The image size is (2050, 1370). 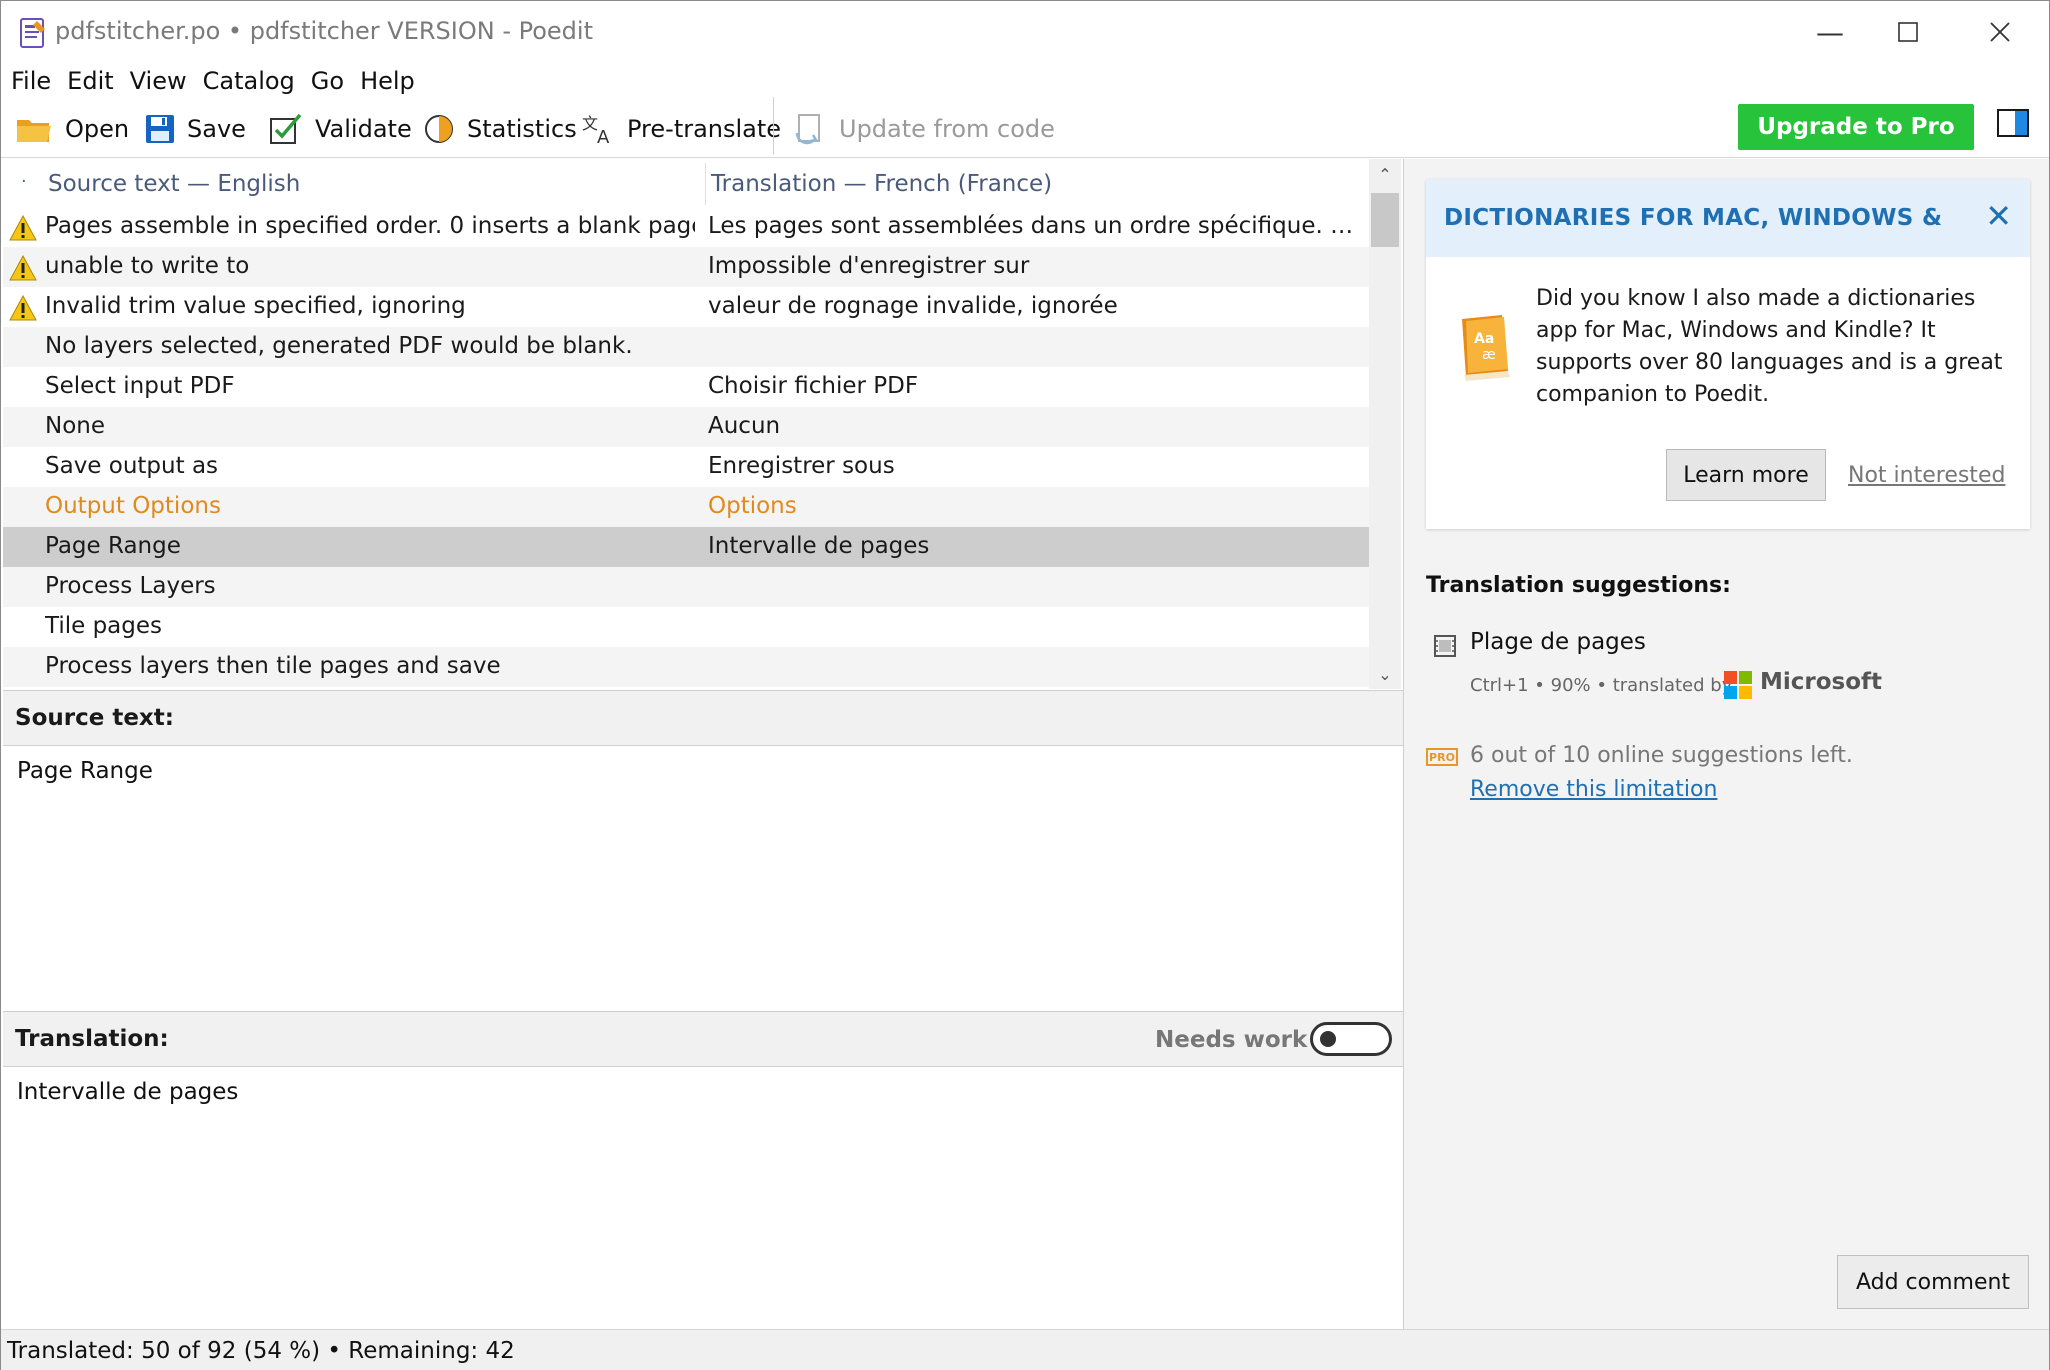 What do you see at coordinates (1926, 475) in the screenshot?
I see `not-interested-link: Not interested` at bounding box center [1926, 475].